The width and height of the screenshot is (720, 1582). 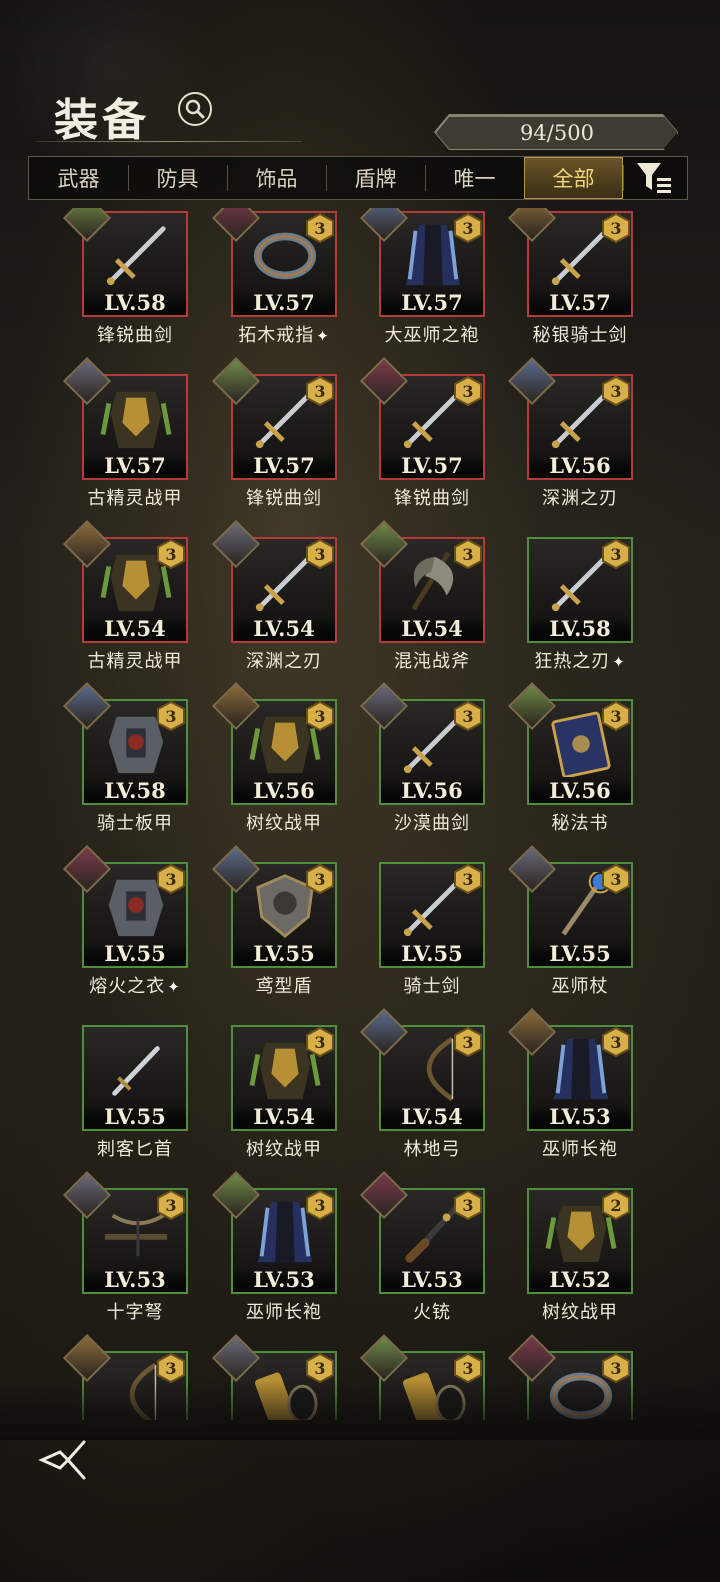 I want to click on item-name-text: 巫师长袍, so click(x=580, y=1149).